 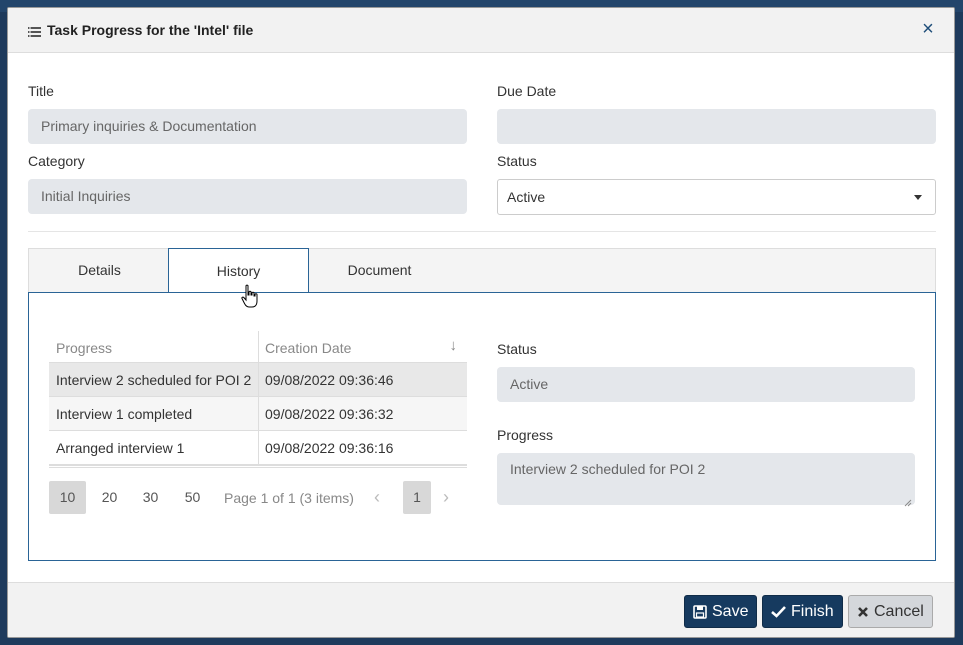 I want to click on finish-button-label: Finish, so click(x=812, y=611).